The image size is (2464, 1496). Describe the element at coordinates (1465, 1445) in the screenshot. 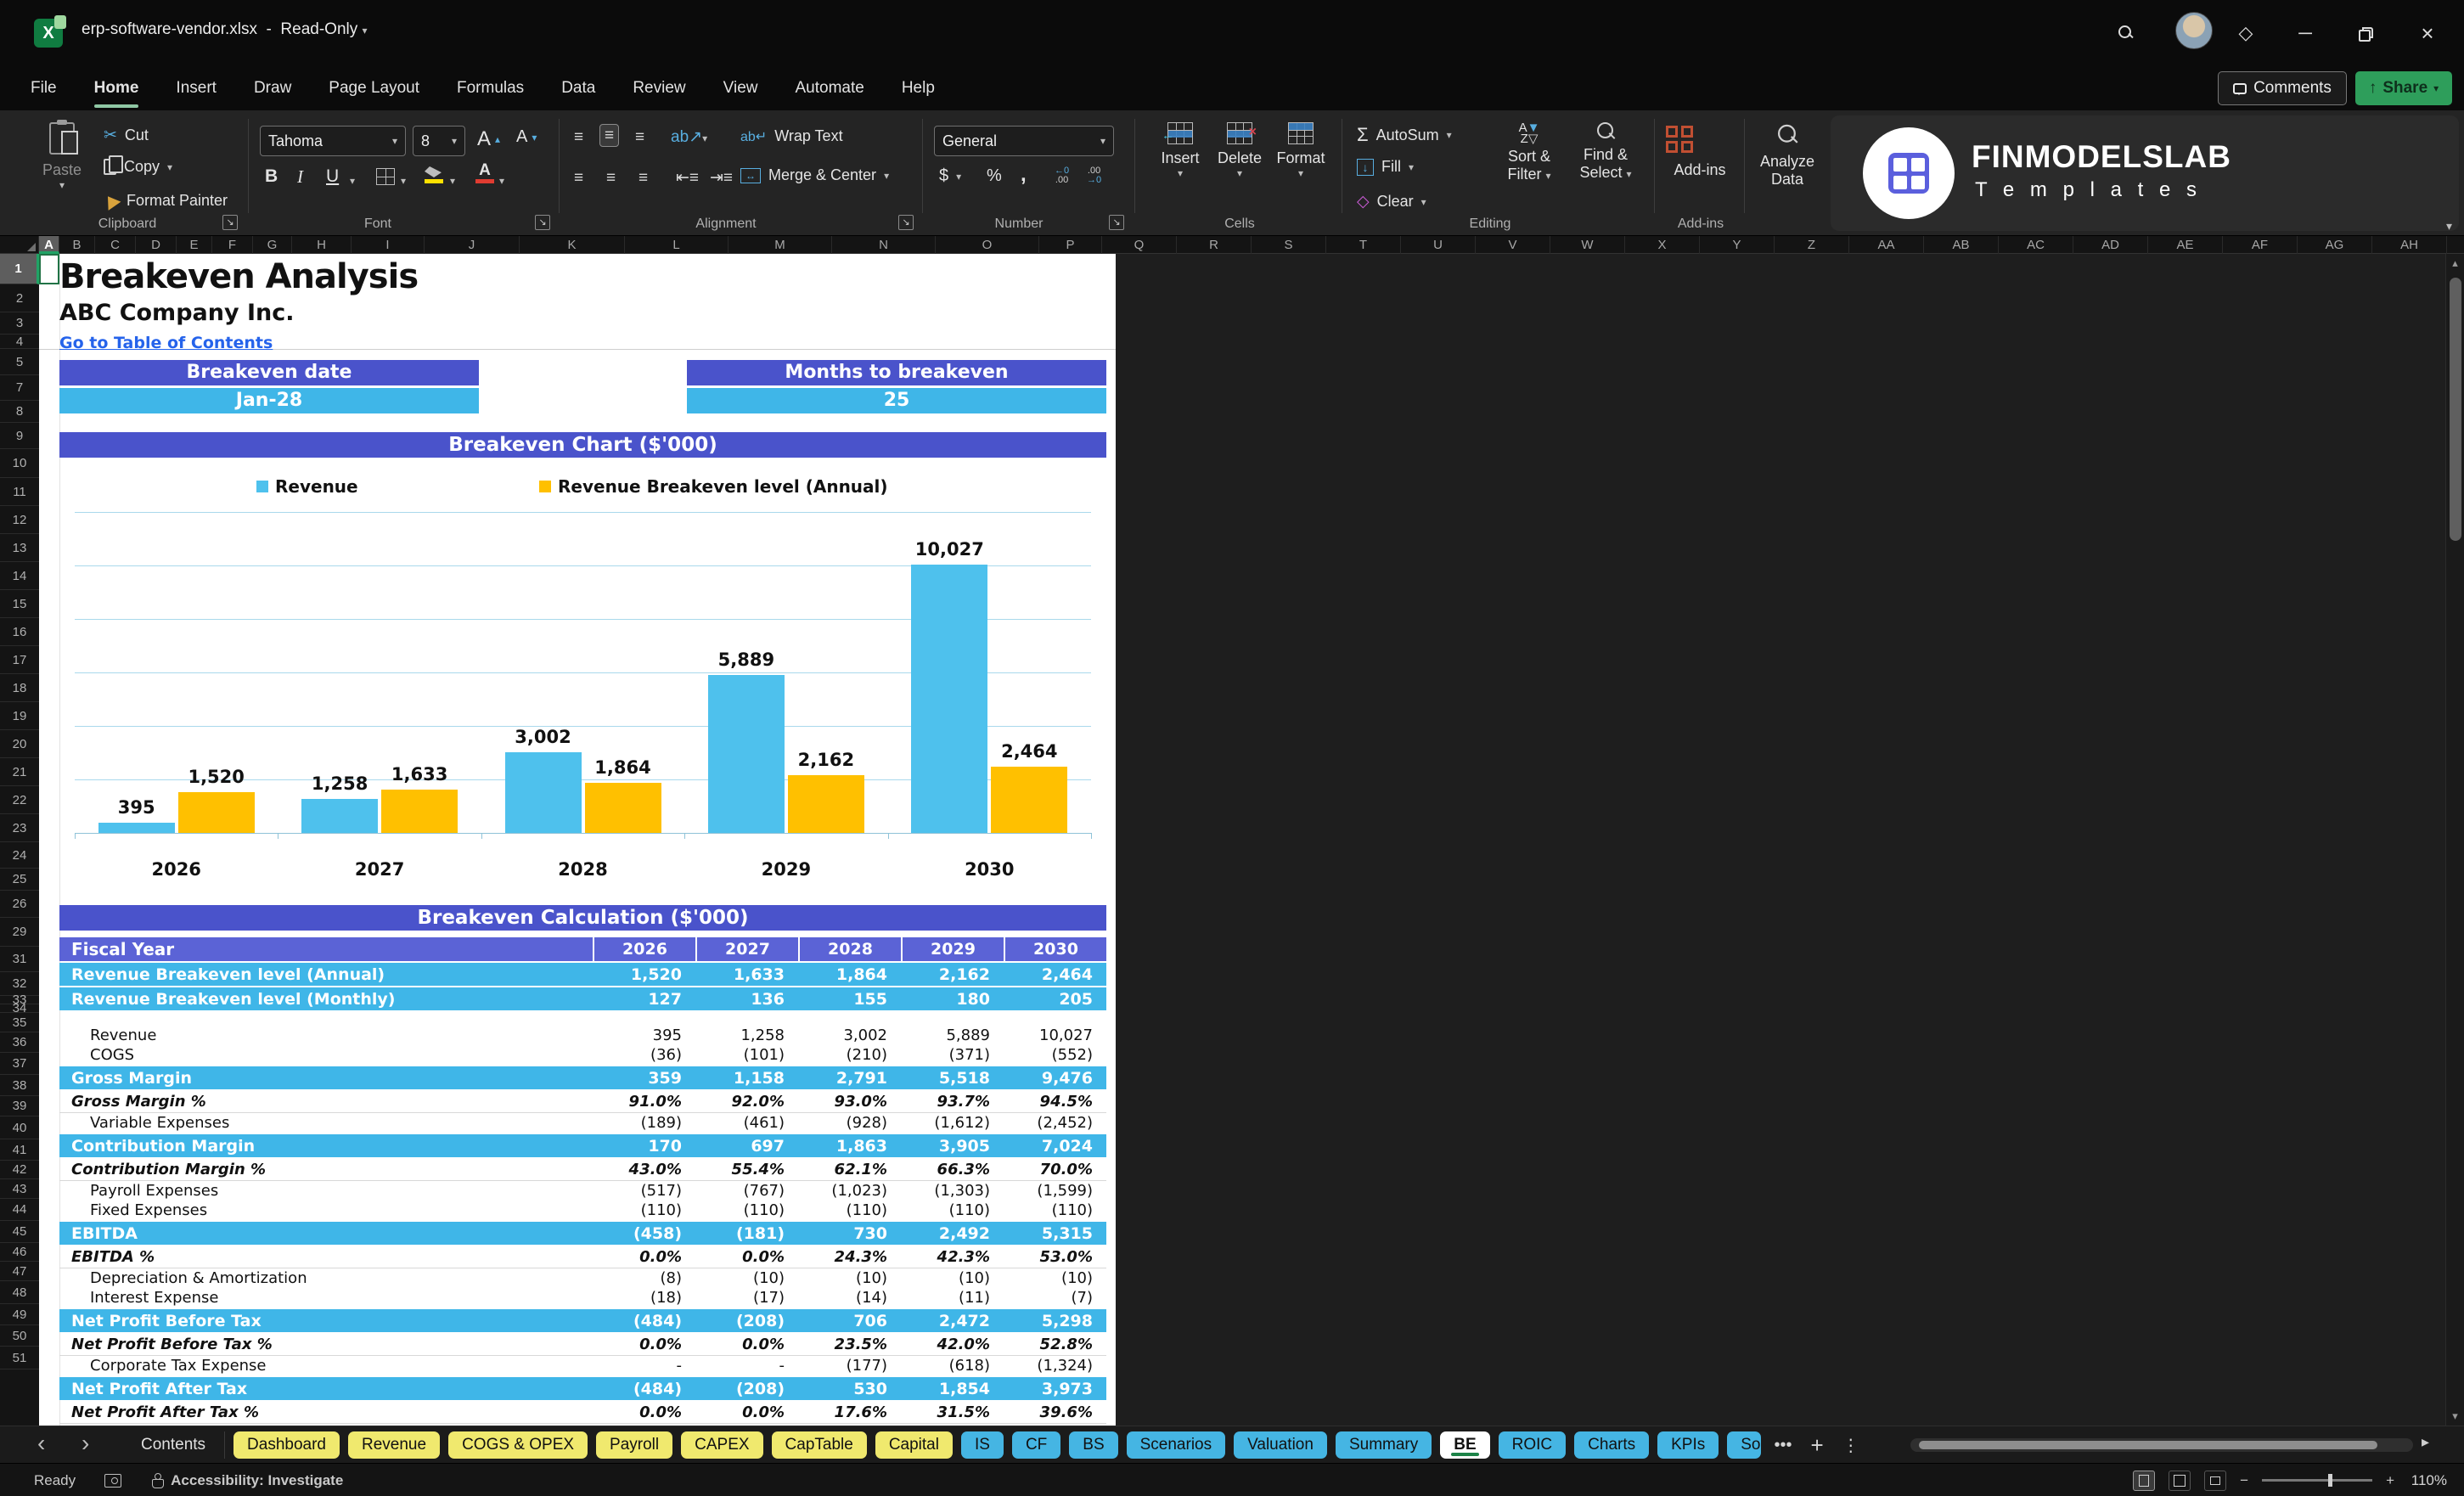

I see `sheet-tab-be: BE` at that location.